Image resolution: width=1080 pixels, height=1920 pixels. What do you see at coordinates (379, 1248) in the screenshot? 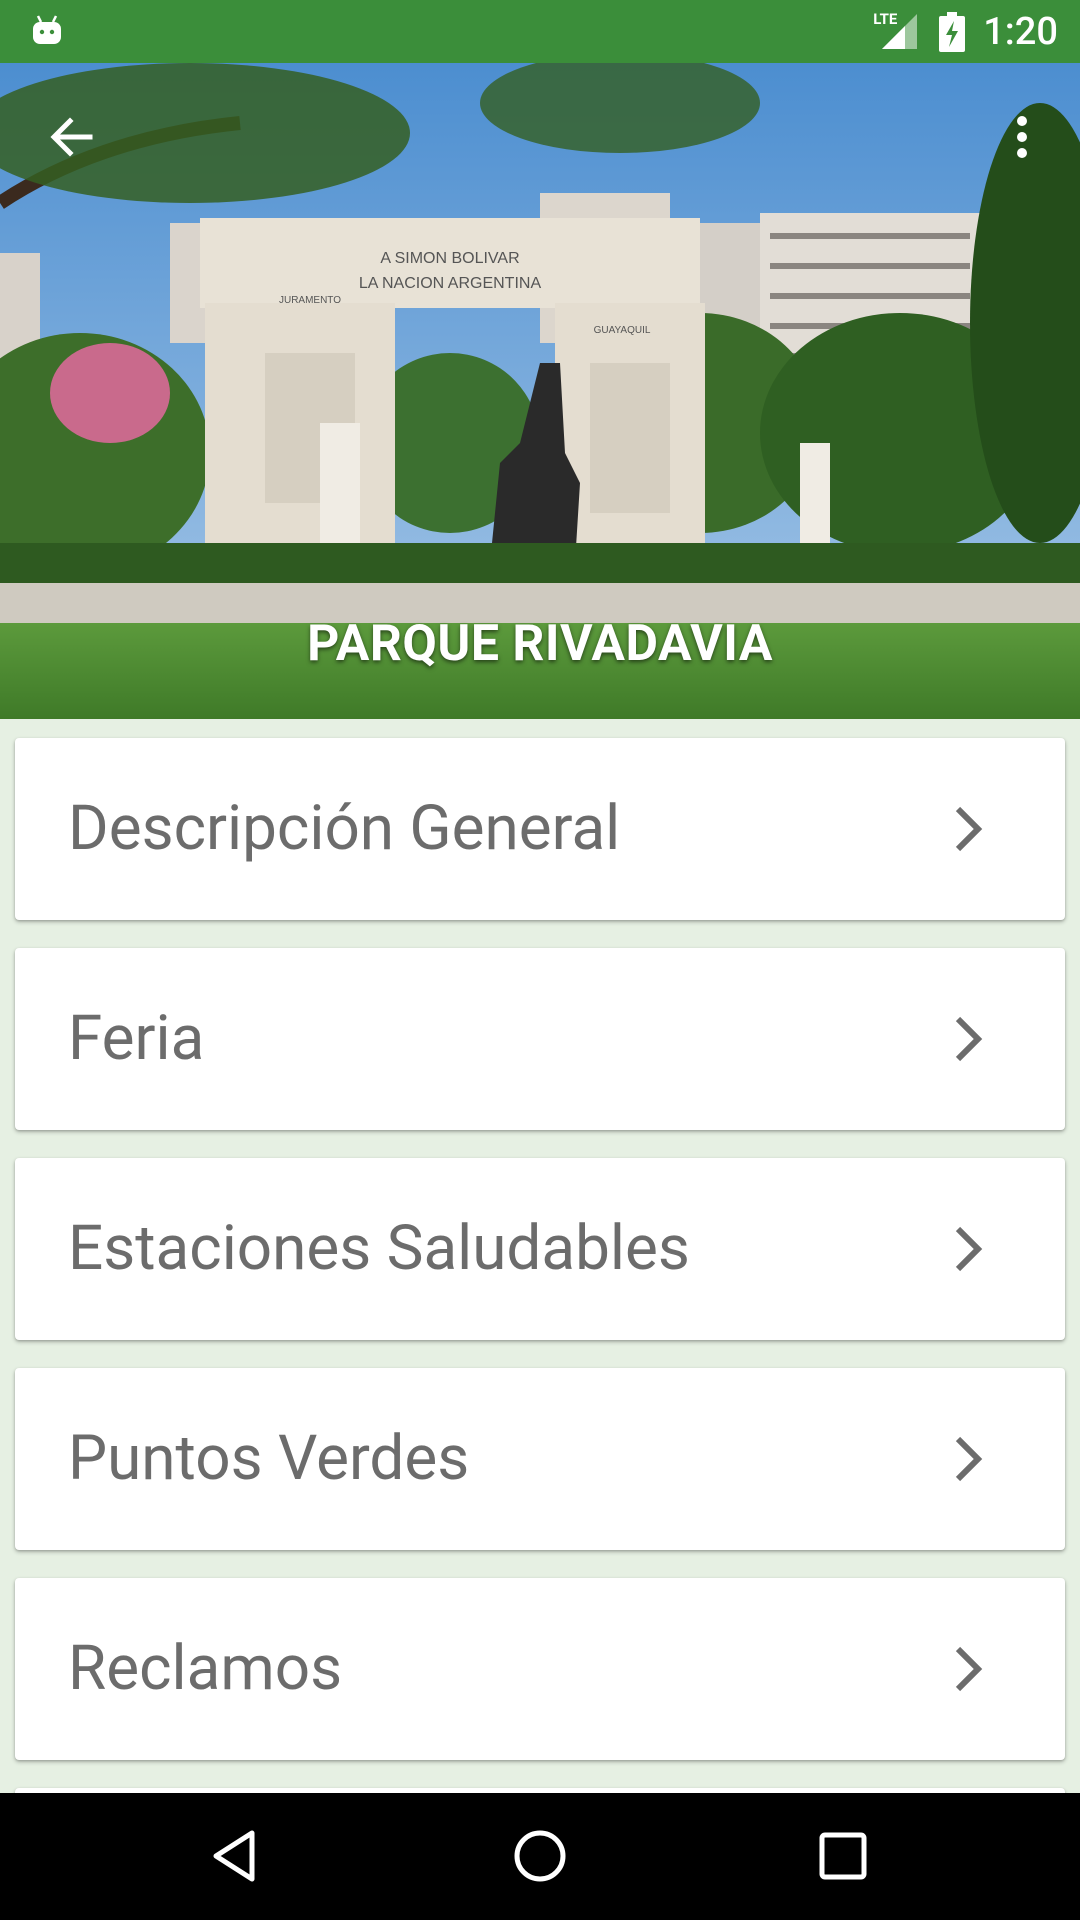
I see `menu-item-label: Estaciones Saludables` at bounding box center [379, 1248].